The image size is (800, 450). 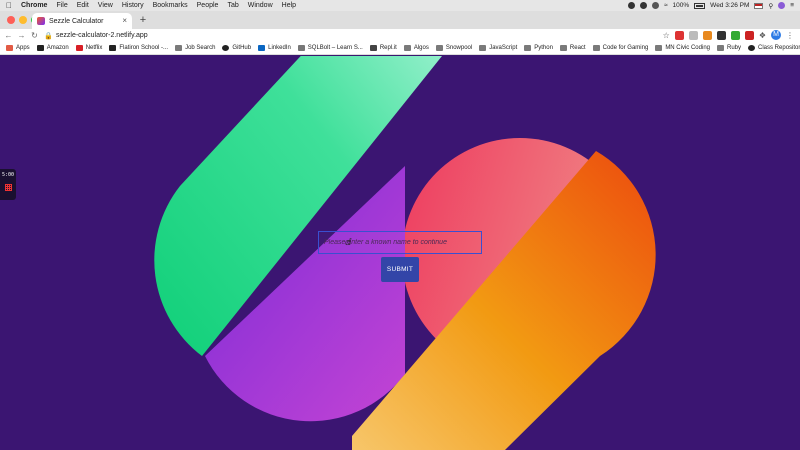 What do you see at coordinates (23, 20) in the screenshot?
I see `minimize-window-button` at bounding box center [23, 20].